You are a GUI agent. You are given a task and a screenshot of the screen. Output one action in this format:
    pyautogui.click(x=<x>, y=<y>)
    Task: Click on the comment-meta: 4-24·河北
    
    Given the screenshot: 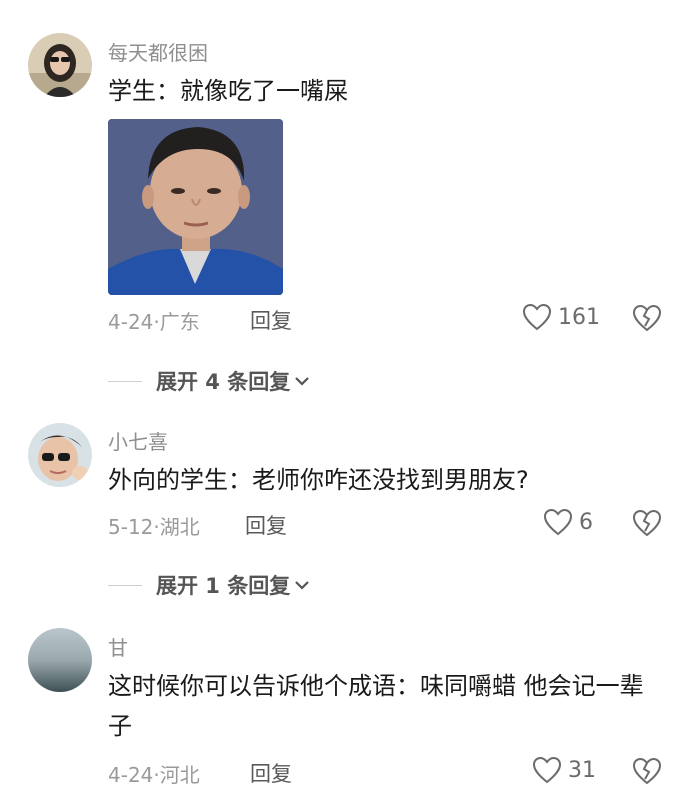 What is the action you would take?
    pyautogui.click(x=154, y=773)
    